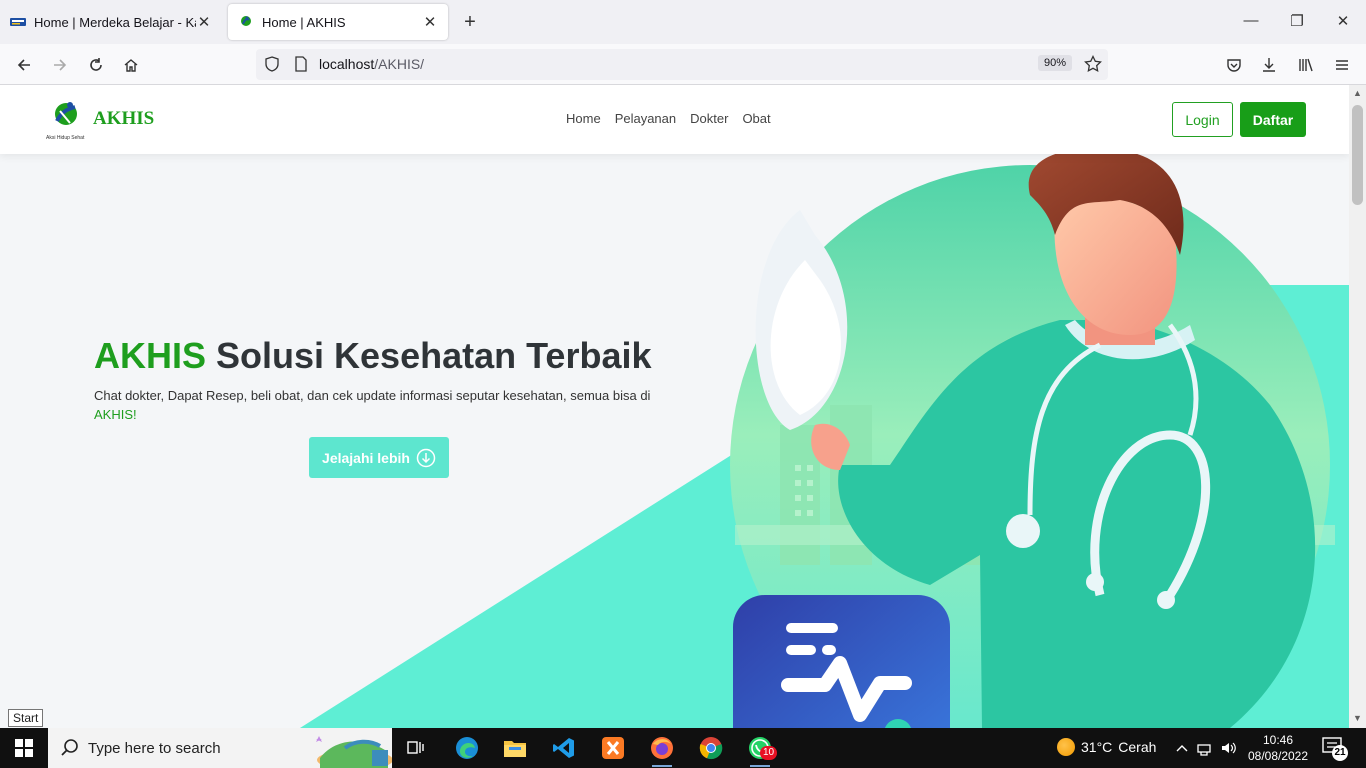 The image size is (1366, 768). What do you see at coordinates (1202, 119) in the screenshot?
I see `login-button: Login` at bounding box center [1202, 119].